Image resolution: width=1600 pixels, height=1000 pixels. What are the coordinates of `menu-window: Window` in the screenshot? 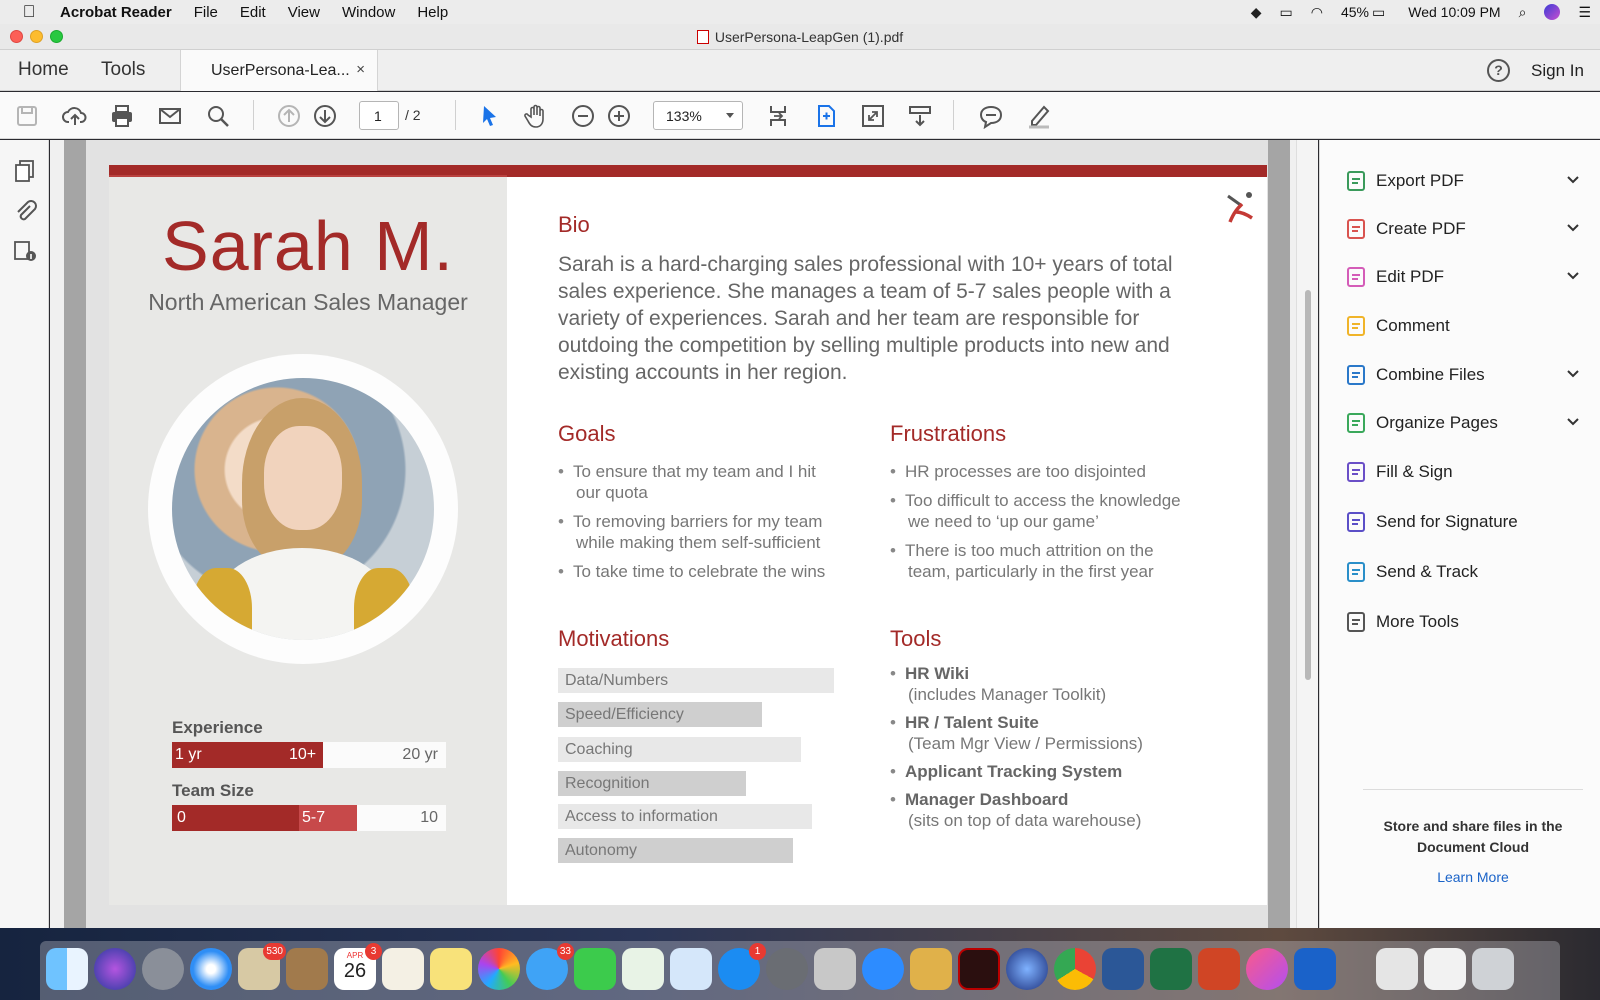 It's located at (368, 12).